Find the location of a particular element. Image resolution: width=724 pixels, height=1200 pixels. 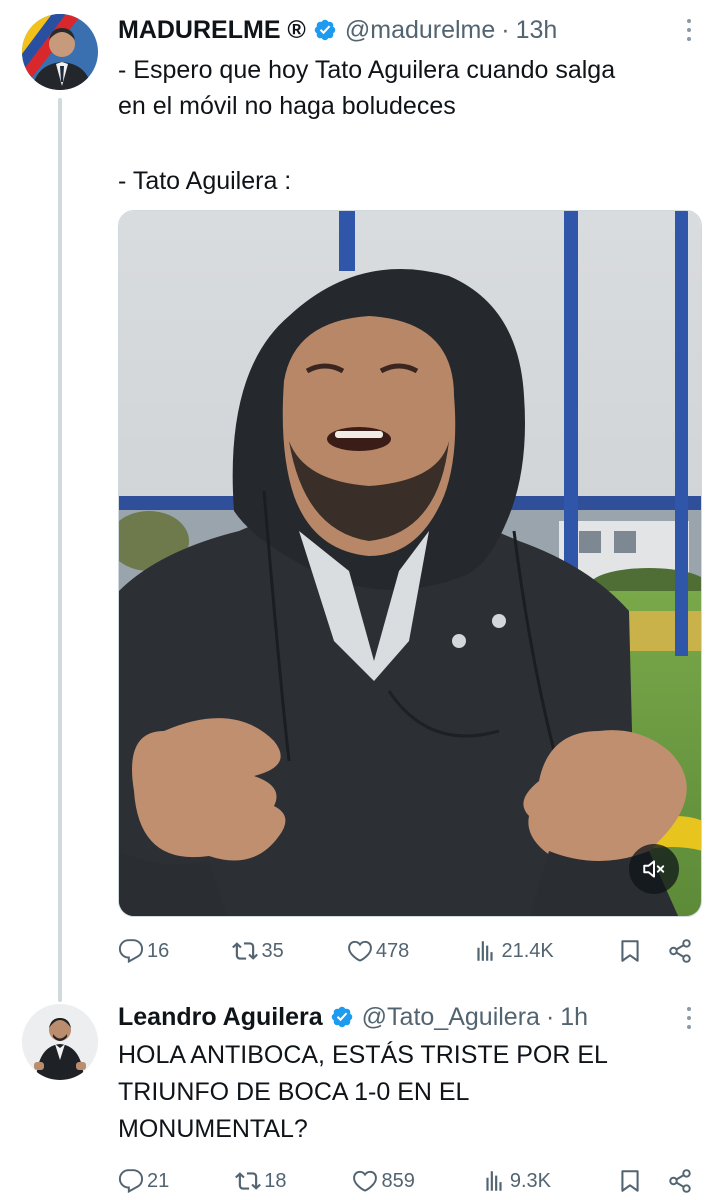

reply-count: 21 is located at coordinates (158, 1180).